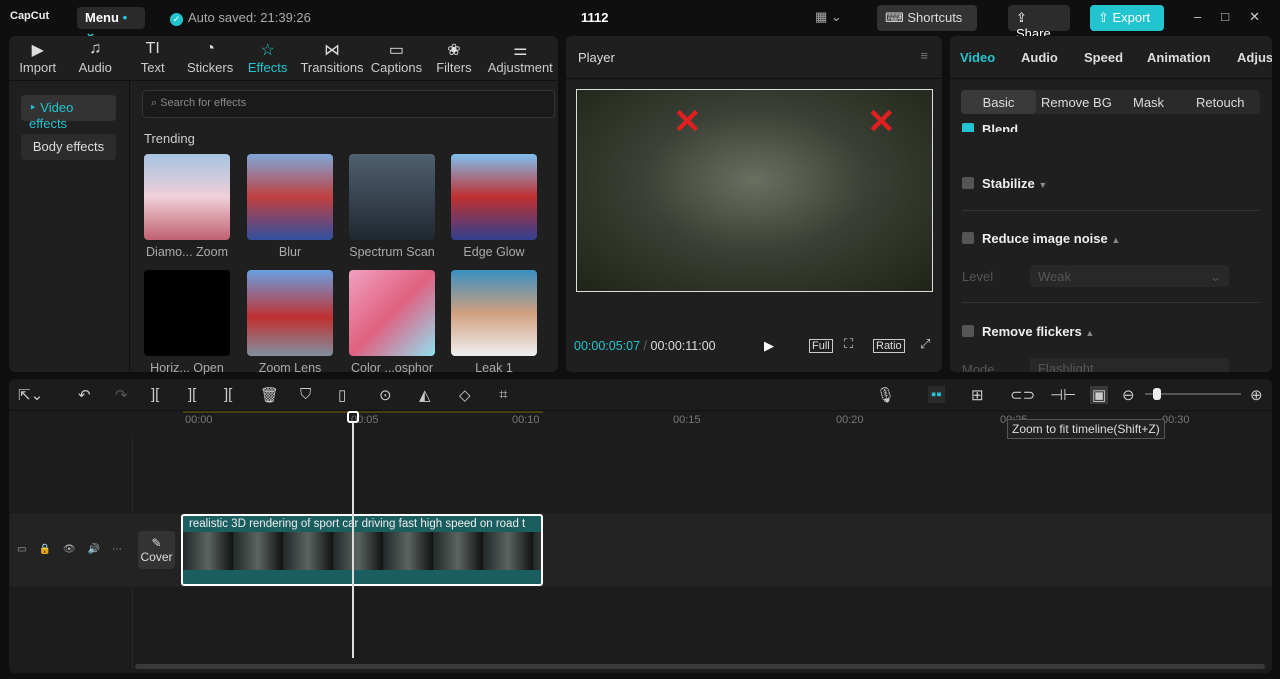 The width and height of the screenshot is (1280, 679). What do you see at coordinates (425, 395) in the screenshot?
I see `mirror-icon: ◭` at bounding box center [425, 395].